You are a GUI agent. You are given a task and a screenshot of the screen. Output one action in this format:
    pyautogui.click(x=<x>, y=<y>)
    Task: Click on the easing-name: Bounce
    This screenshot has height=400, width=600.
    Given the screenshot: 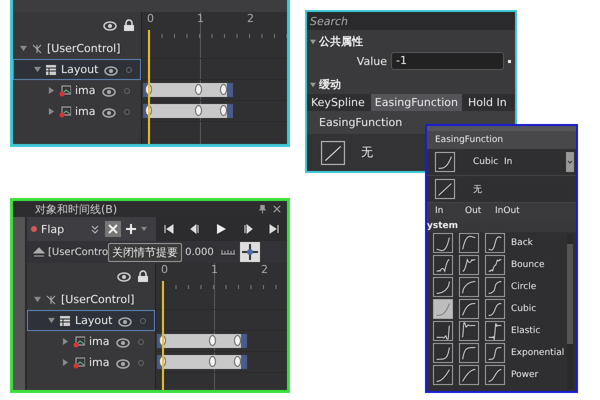 What is the action you would take?
    pyautogui.click(x=528, y=265)
    